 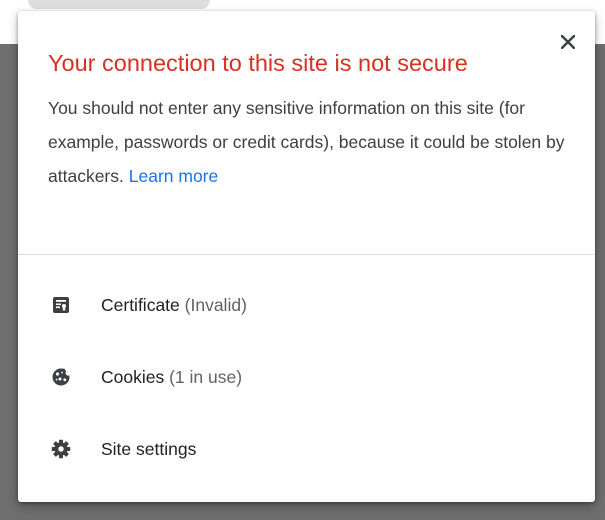 I want to click on cookie-icon, so click(x=61, y=377).